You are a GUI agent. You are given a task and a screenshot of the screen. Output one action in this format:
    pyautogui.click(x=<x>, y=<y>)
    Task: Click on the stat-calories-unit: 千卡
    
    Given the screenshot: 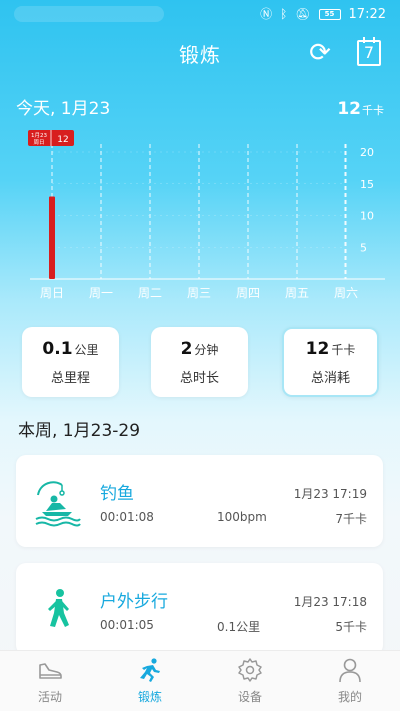 What is the action you would take?
    pyautogui.click(x=343, y=349)
    